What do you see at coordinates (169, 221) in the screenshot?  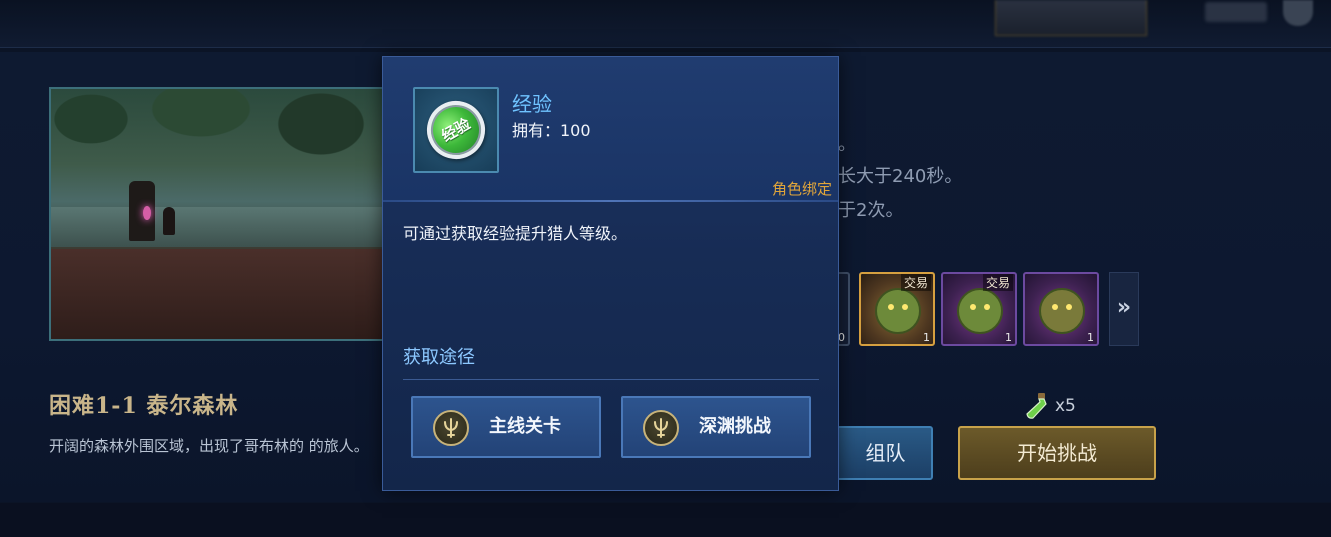 I see `scene-figure` at bounding box center [169, 221].